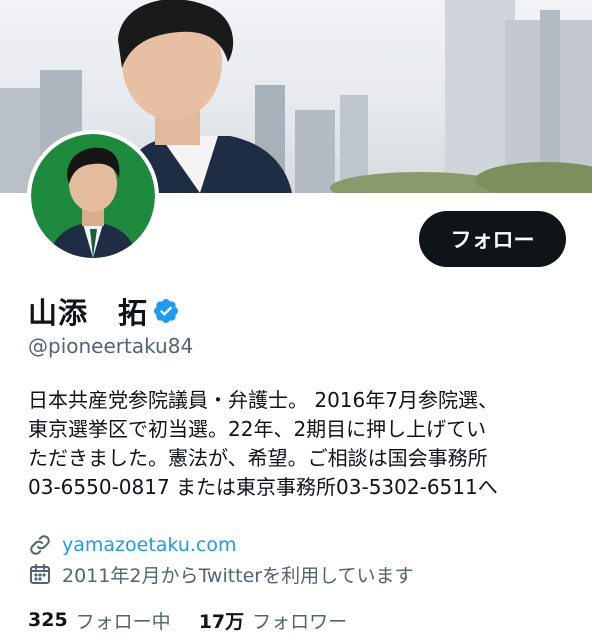 The width and height of the screenshot is (592, 640). I want to click on following-count: 325, so click(48, 620).